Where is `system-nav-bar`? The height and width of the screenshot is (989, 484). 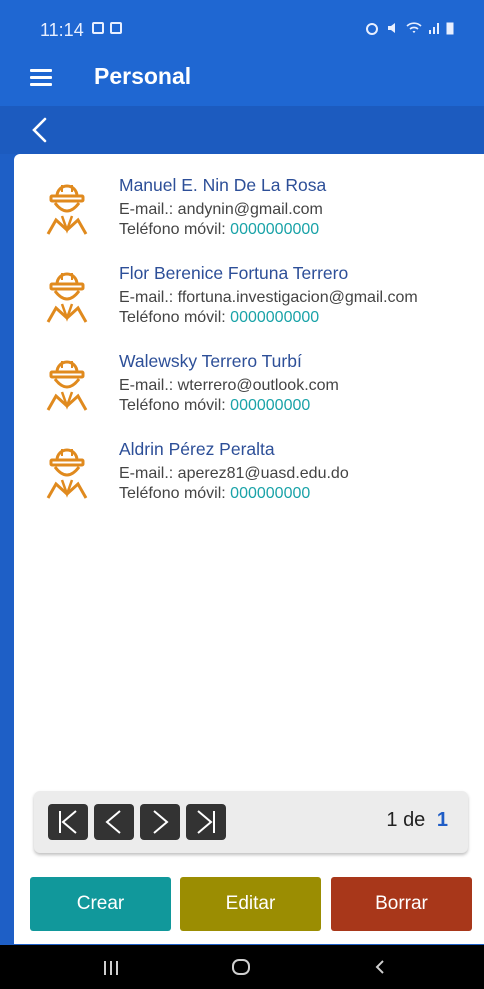 system-nav-bar is located at coordinates (242, 967).